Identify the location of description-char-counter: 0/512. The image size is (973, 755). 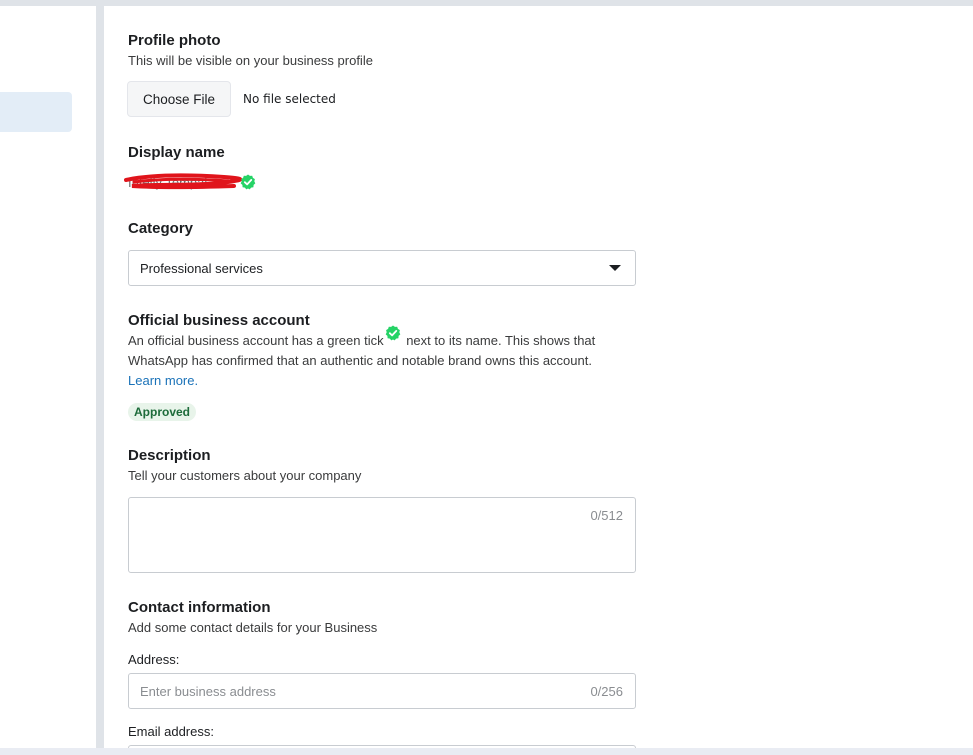
(606, 515).